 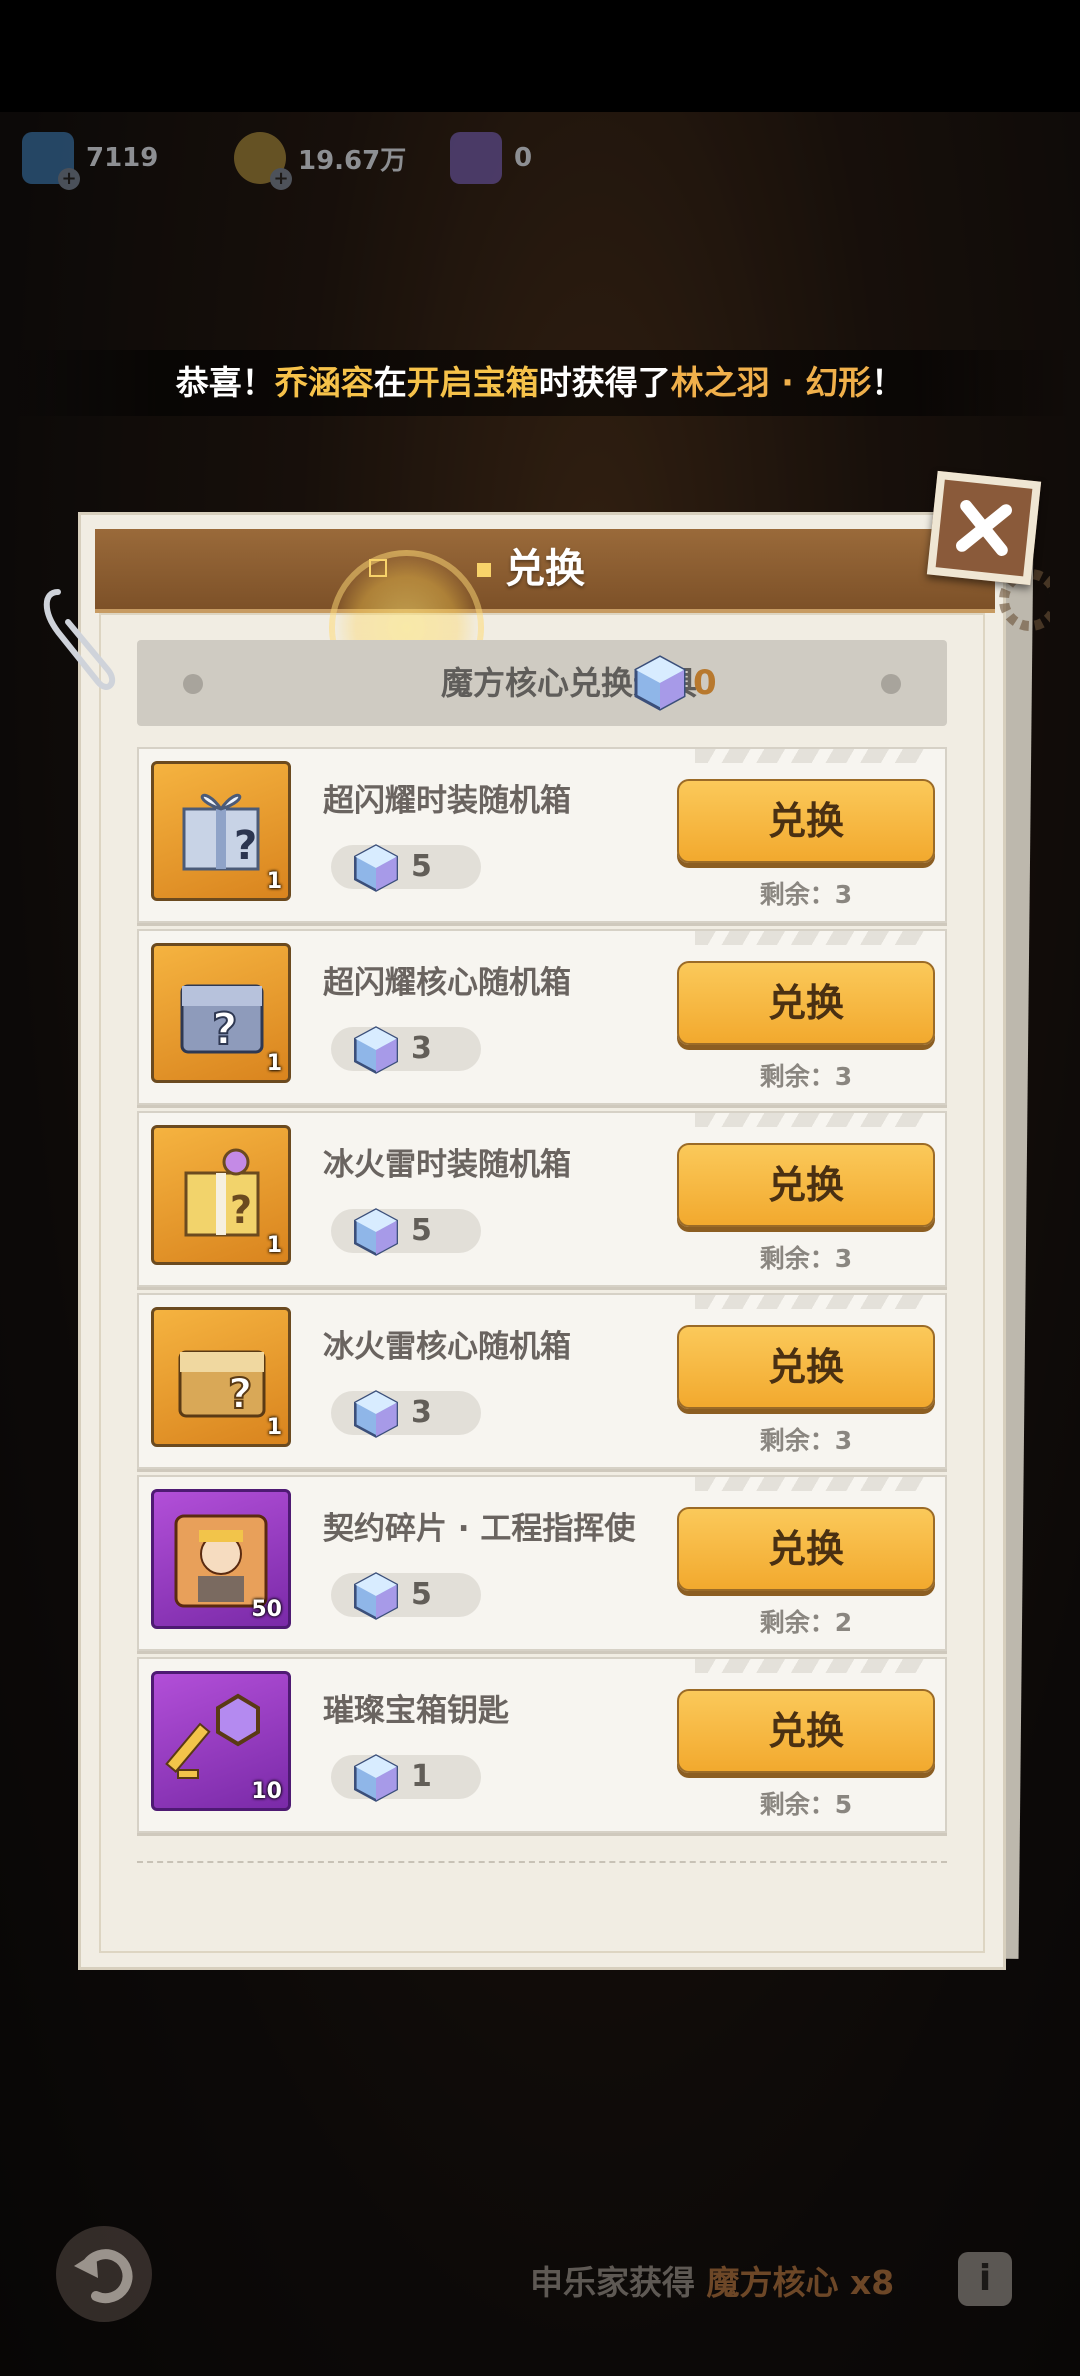 What do you see at coordinates (604, 382) in the screenshot?
I see `broadcast-text: 时获得了` at bounding box center [604, 382].